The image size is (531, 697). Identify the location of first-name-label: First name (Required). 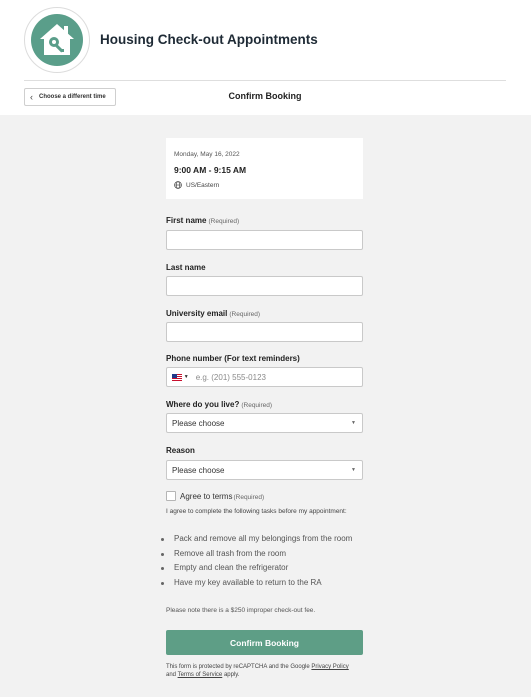
(202, 220).